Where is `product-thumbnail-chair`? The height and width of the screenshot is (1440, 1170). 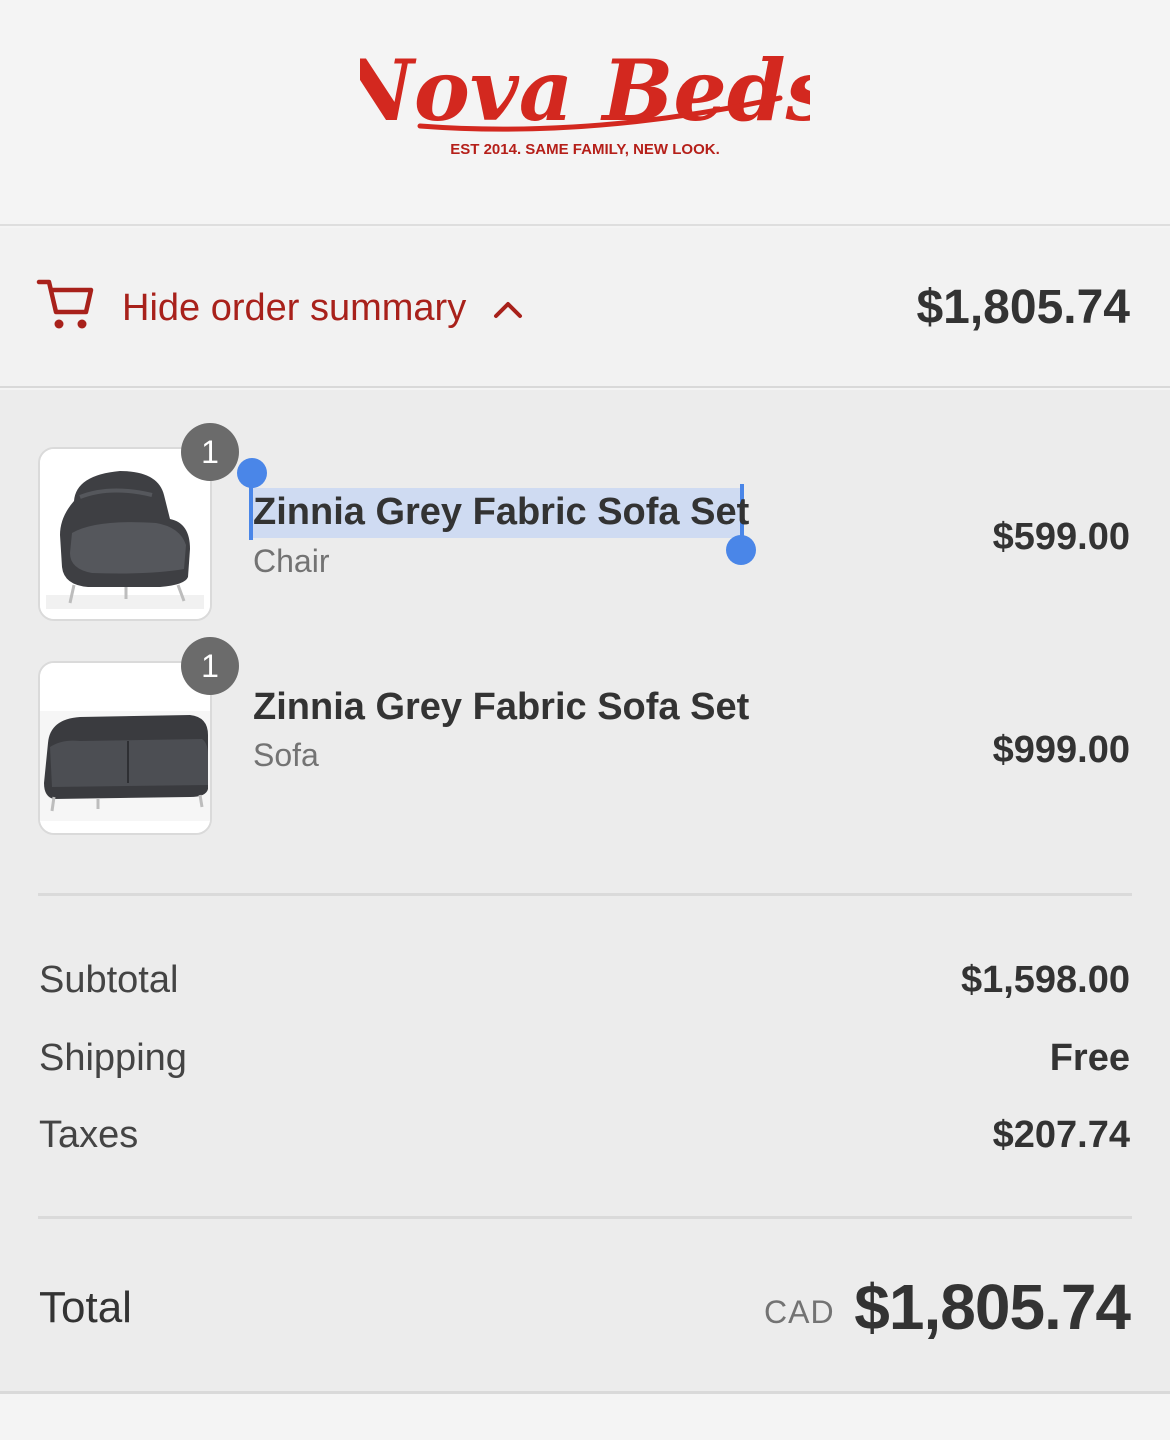
product-thumbnail-chair is located at coordinates (125, 534).